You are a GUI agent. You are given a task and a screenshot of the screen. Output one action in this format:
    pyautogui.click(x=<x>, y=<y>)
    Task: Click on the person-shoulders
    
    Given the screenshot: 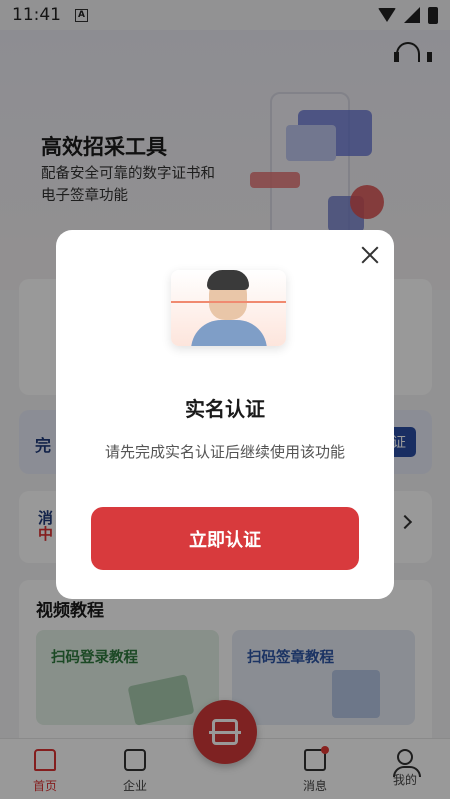 What is the action you would take?
    pyautogui.click(x=229, y=333)
    